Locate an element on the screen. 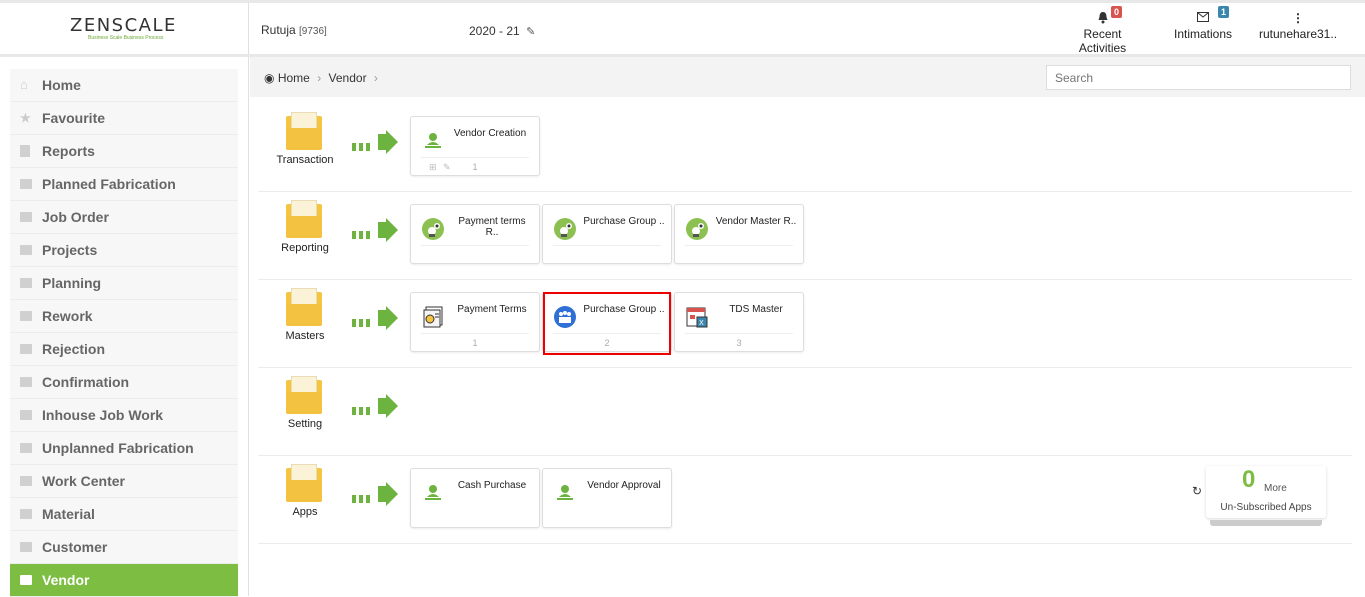  logo-tagline: Business Scale Business Process is located at coordinates (126, 38).